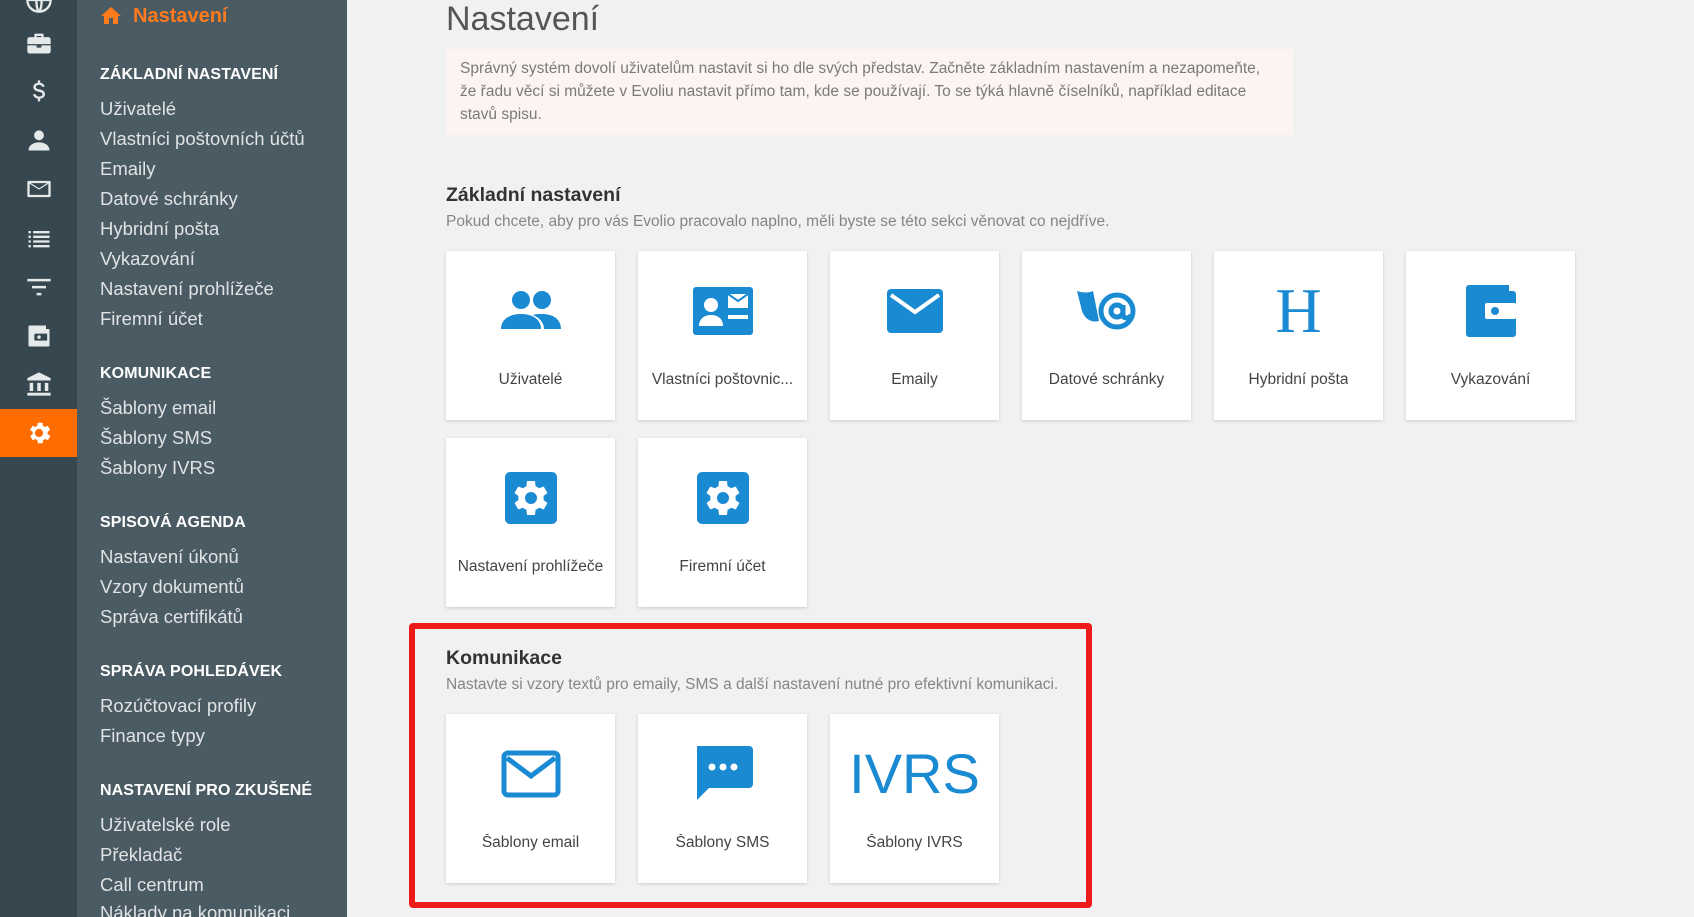 This screenshot has width=1694, height=917. I want to click on menu-item-communication-costs: Náklady na komunikaci, so click(195, 909).